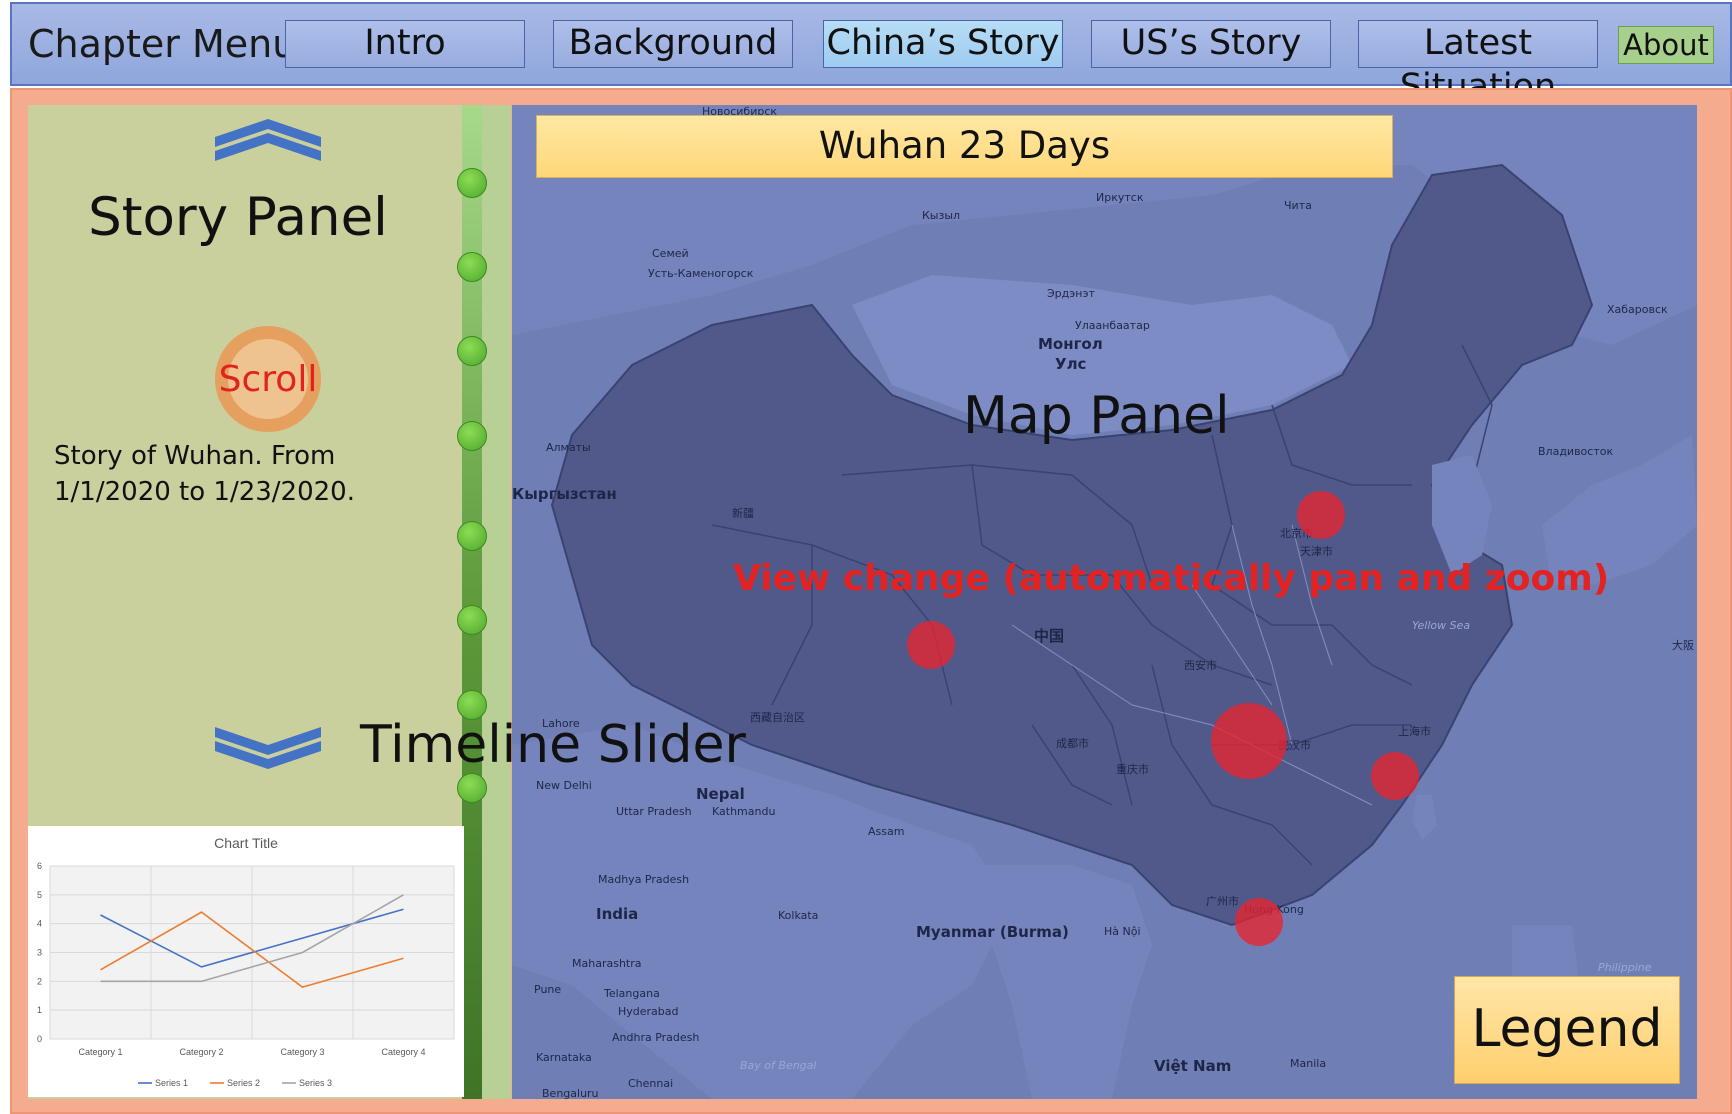 This screenshot has height=1114, width=1732. Describe the element at coordinates (1683, 645) in the screenshot. I see `map-label-osaka: 大阪` at that location.